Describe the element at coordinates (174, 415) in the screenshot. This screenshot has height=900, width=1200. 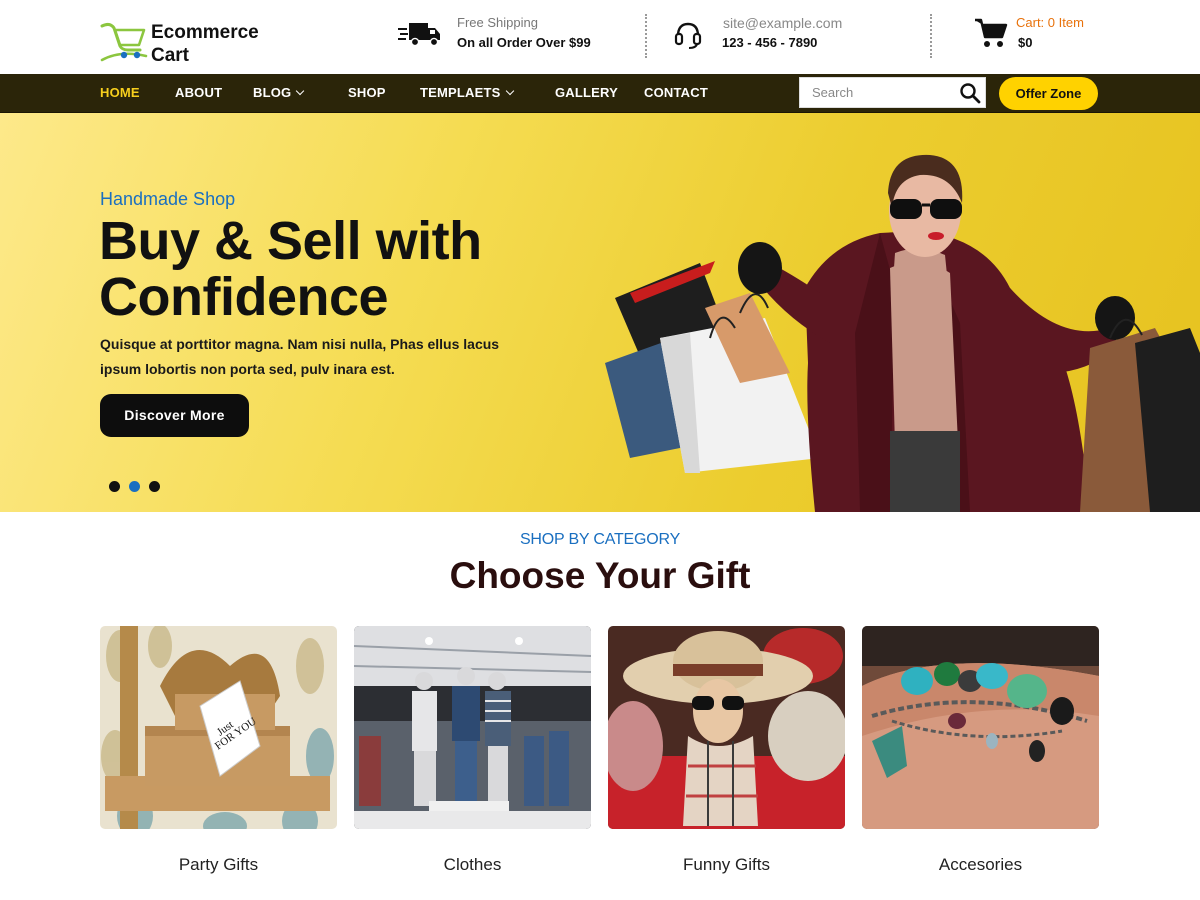
I see `discover-more-button: Discover More` at that location.